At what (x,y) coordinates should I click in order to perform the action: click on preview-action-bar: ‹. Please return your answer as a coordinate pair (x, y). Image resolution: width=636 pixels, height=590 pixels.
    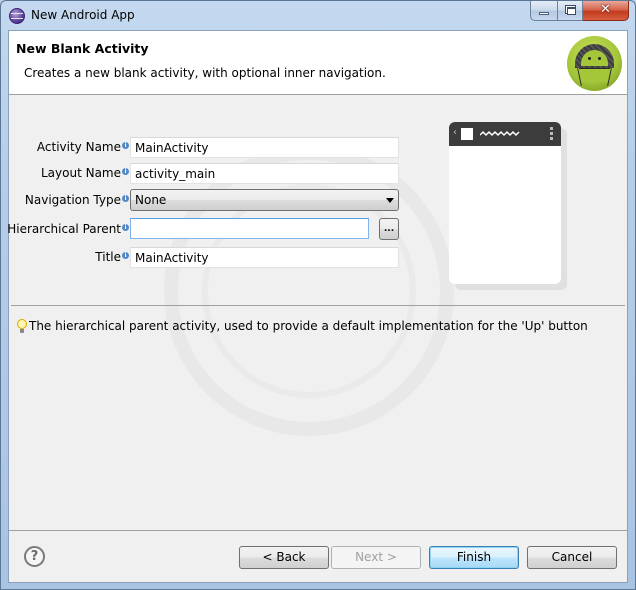
    Looking at the image, I should click on (505, 134).